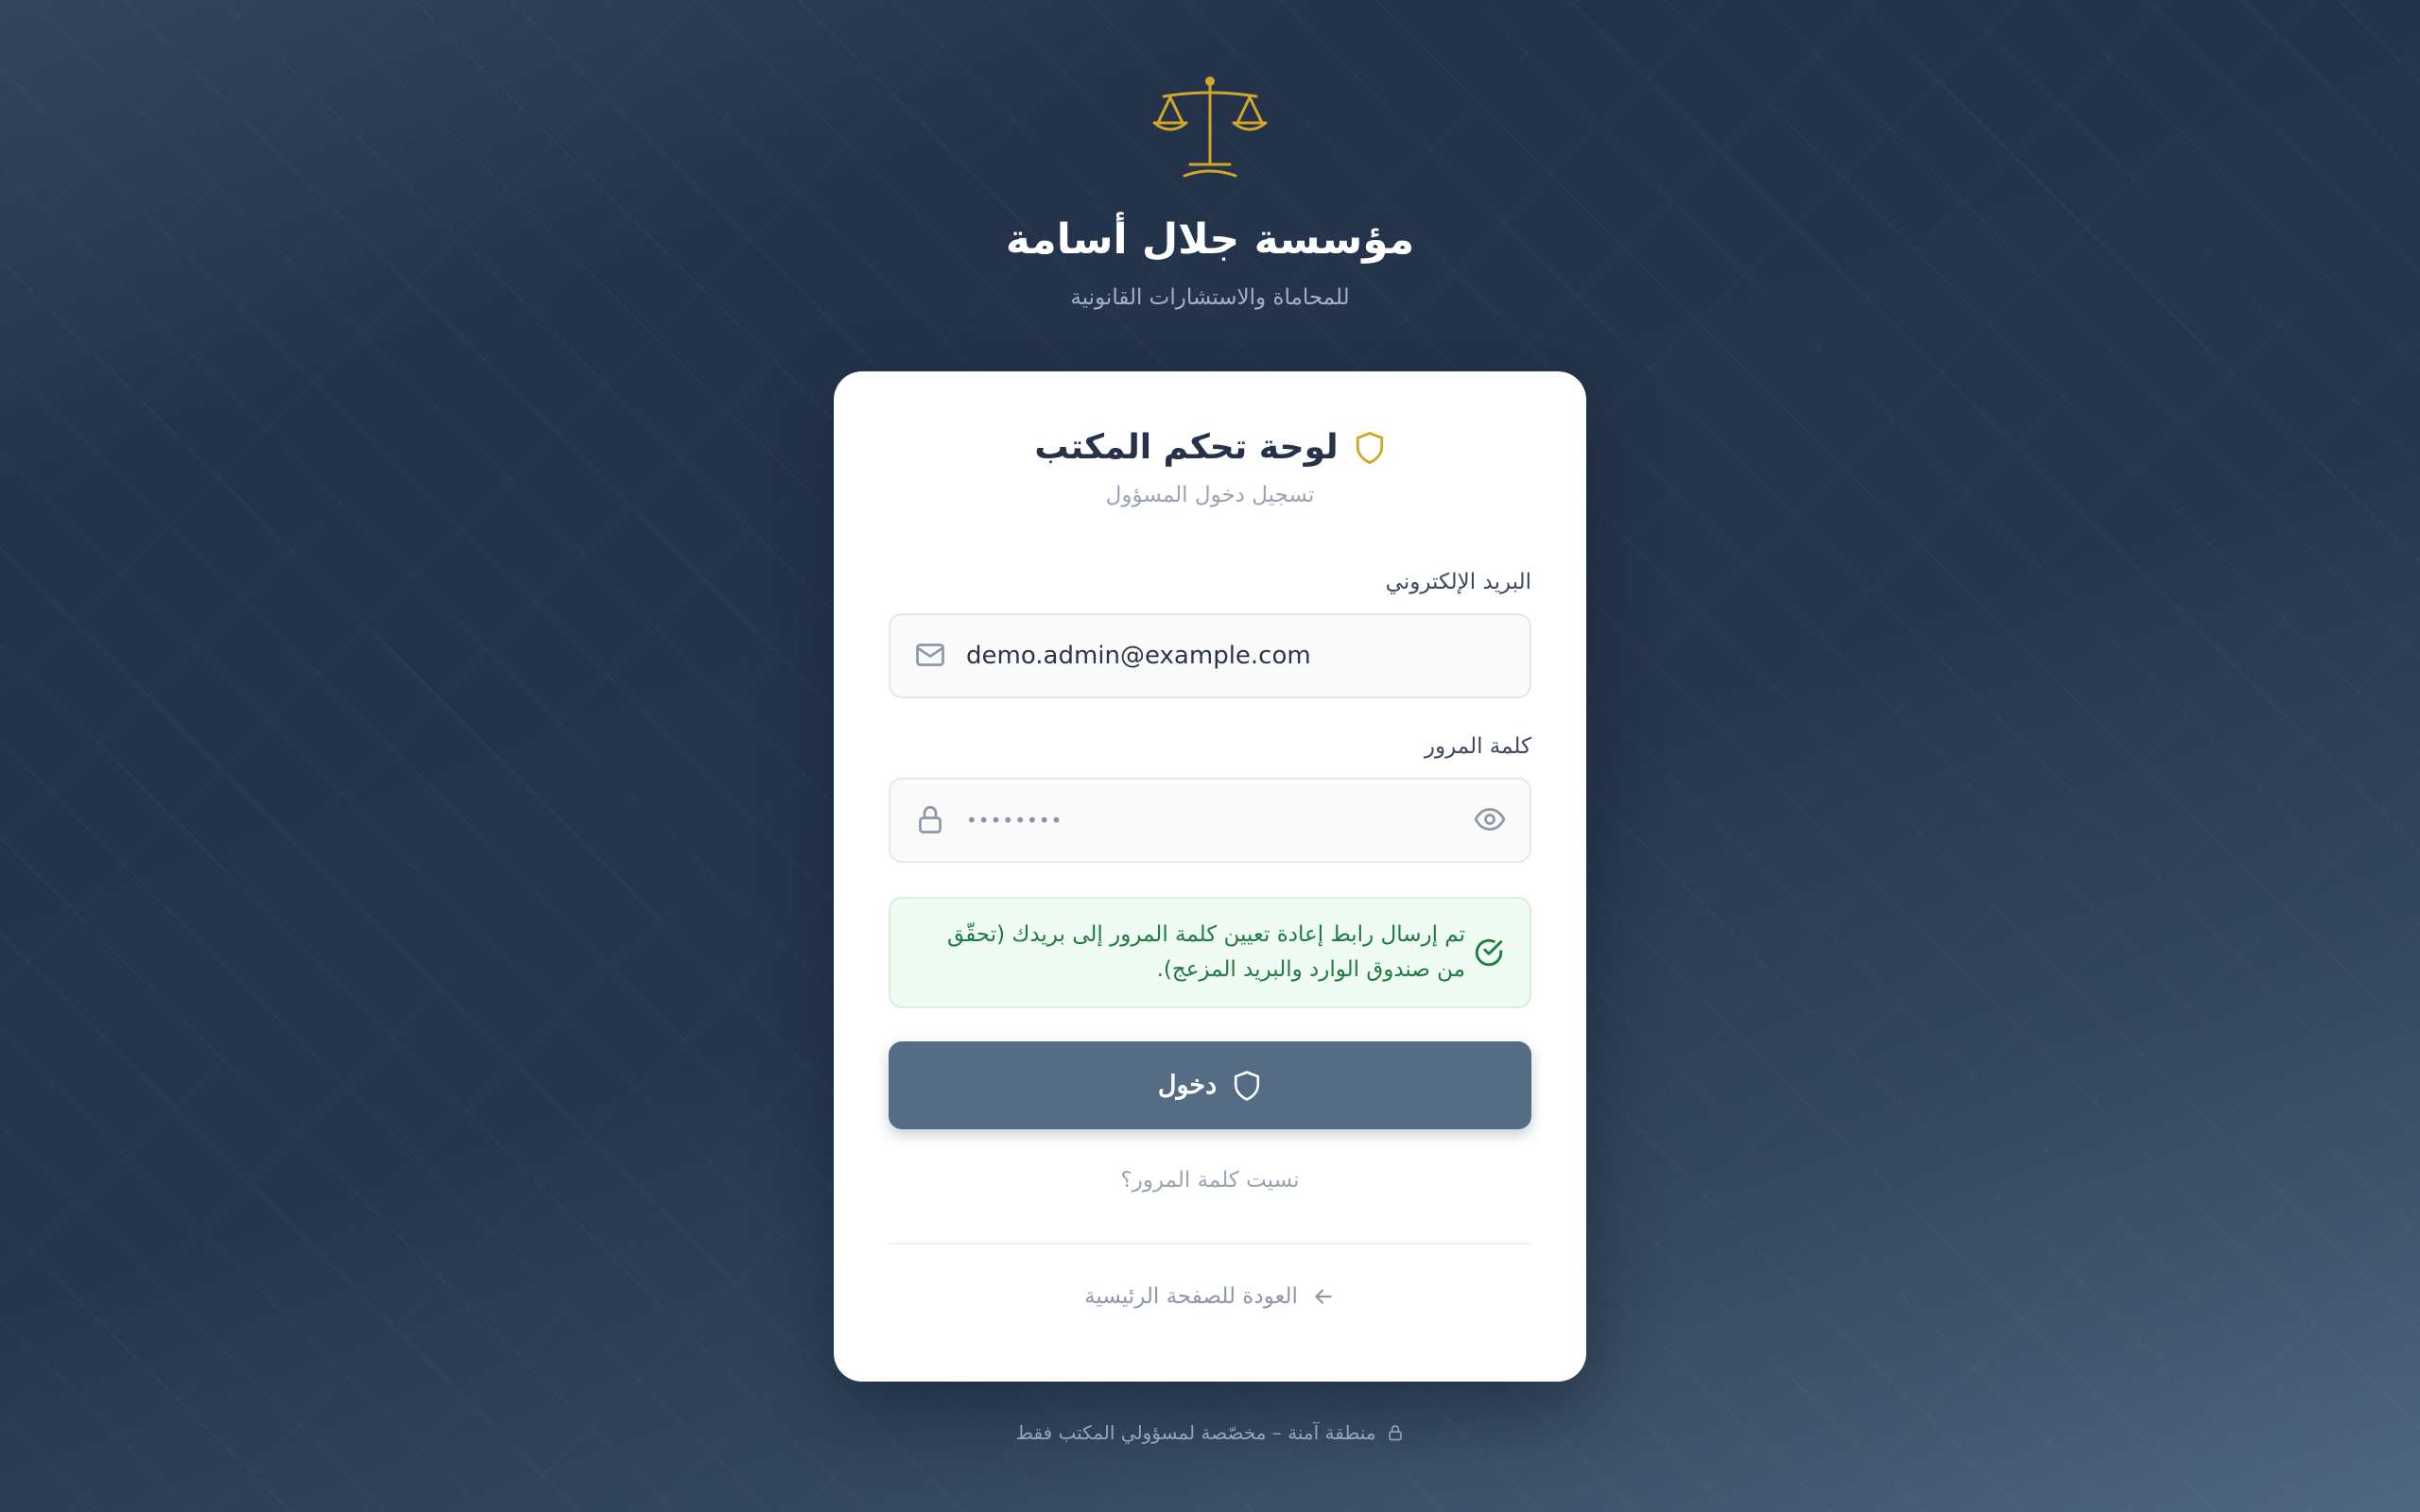 The height and width of the screenshot is (1512, 2420). What do you see at coordinates (1191, 1296) in the screenshot?
I see `back-home-label: العودة للصفحة الرئيسية` at bounding box center [1191, 1296].